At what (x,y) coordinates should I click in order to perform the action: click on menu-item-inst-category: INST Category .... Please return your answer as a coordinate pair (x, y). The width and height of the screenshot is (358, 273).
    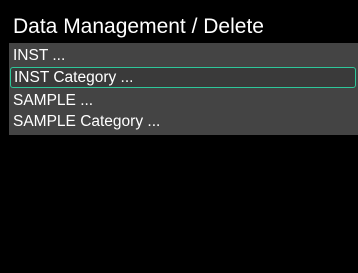
    Looking at the image, I should click on (183, 77).